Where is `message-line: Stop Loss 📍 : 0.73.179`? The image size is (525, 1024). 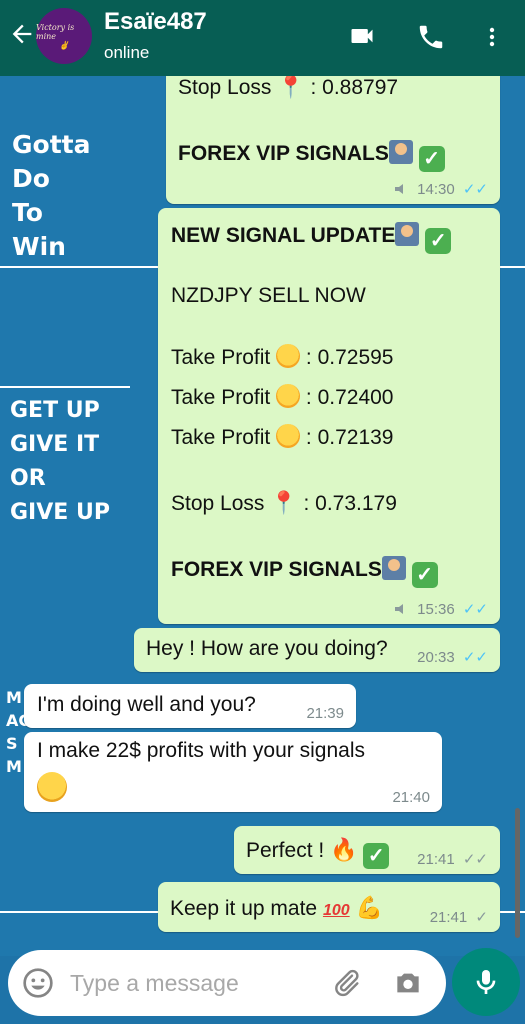
message-line: Stop Loss 📍 : 0.73.179 is located at coordinates (284, 503).